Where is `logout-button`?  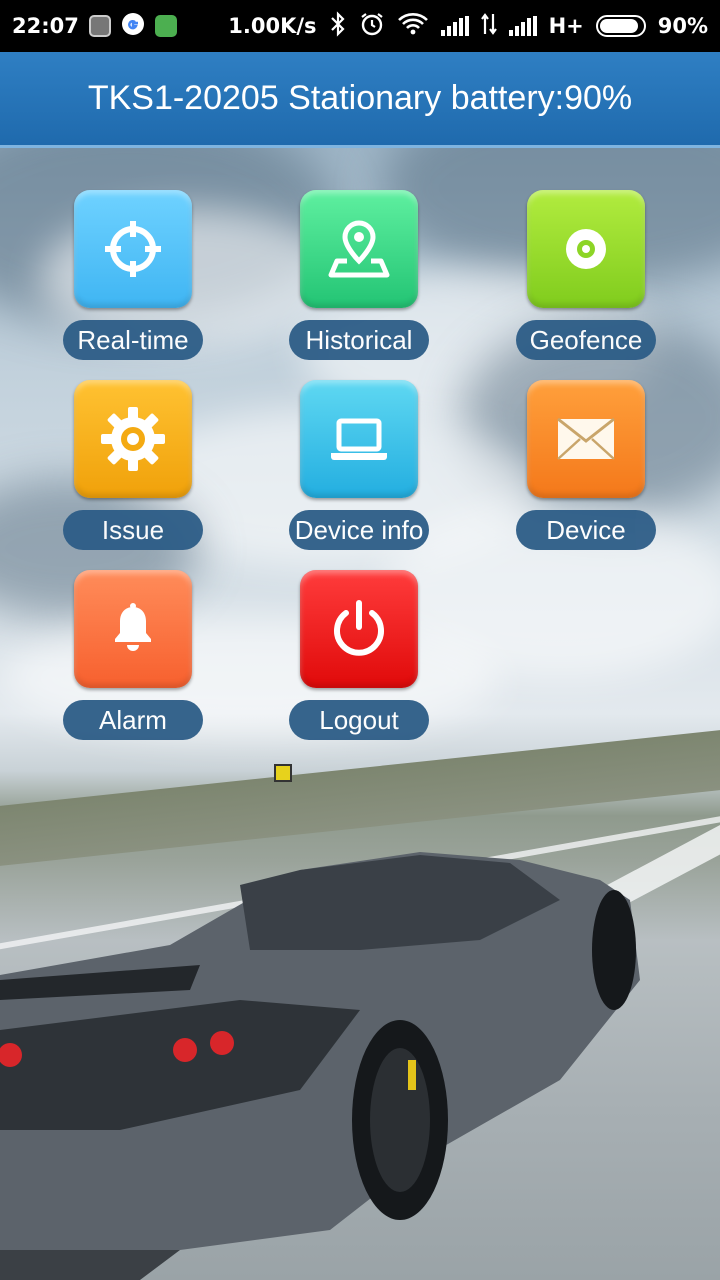
logout-button is located at coordinates (359, 629).